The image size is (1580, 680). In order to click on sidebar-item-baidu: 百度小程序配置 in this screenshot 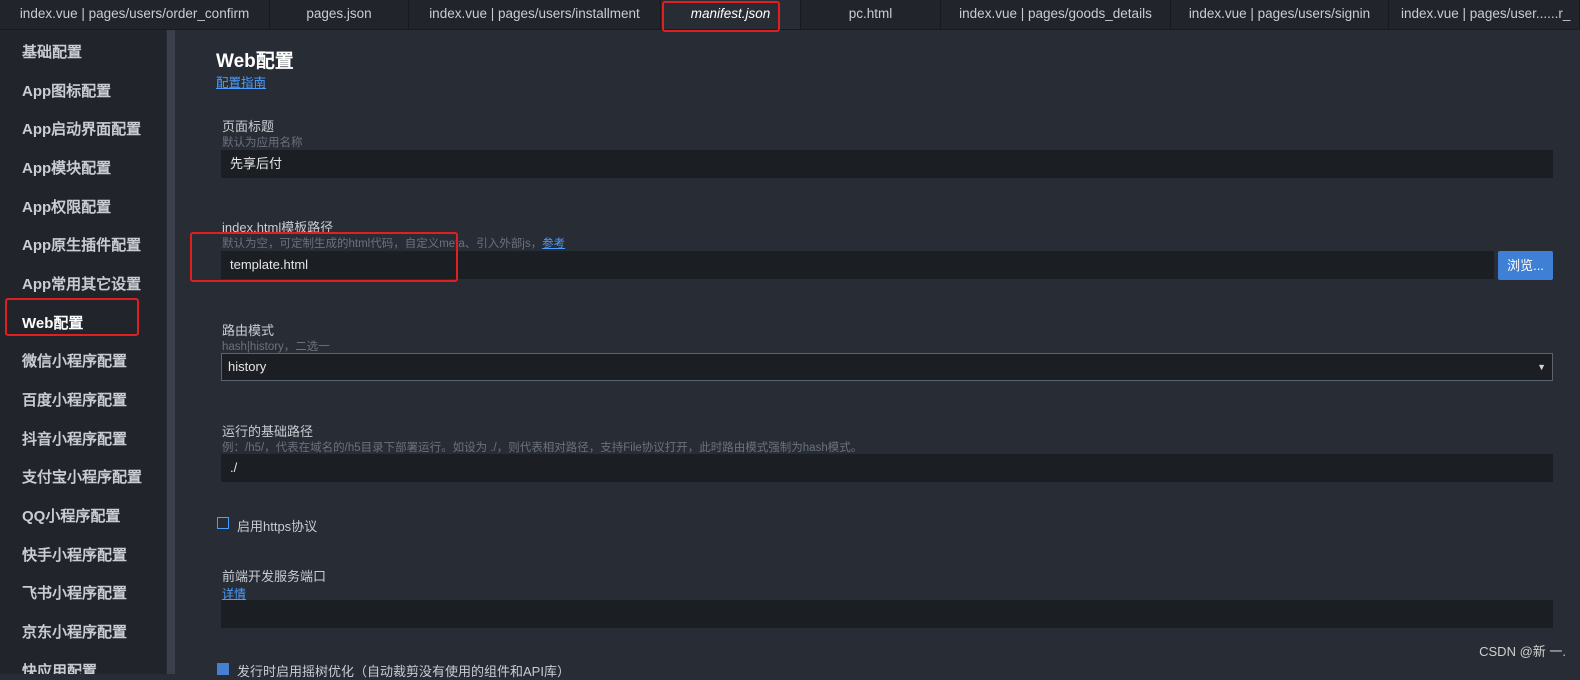, I will do `click(74, 401)`.